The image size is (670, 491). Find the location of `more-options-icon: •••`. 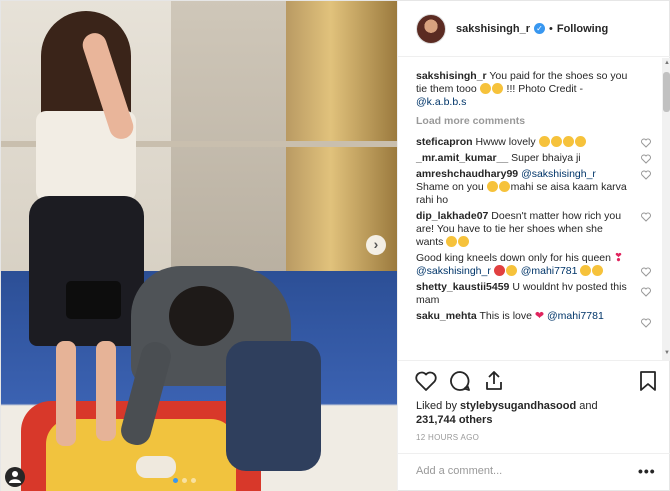

more-options-icon: ••• is located at coordinates (647, 471).